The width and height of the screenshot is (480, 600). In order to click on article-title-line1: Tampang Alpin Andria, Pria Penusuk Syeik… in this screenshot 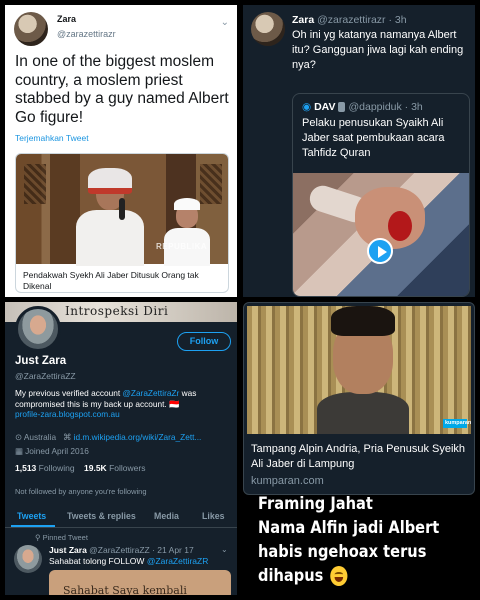, I will do `click(358, 449)`.